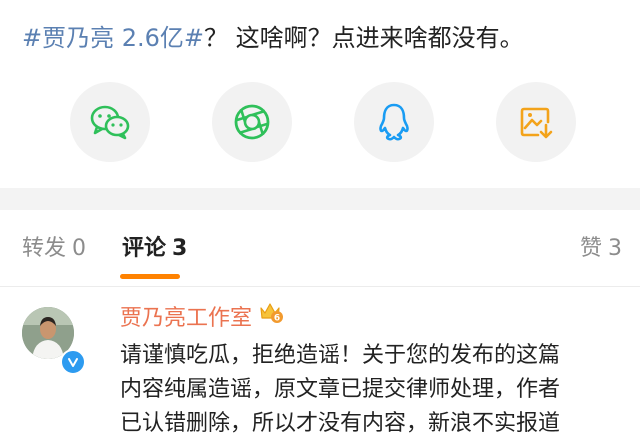  What do you see at coordinates (320, 199) in the screenshot?
I see `section-divider` at bounding box center [320, 199].